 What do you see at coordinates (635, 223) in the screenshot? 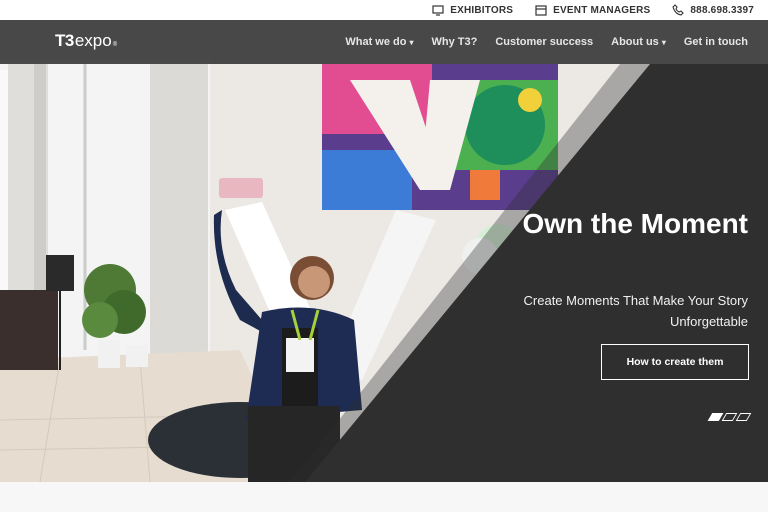
I see `hero-headline: Own the Moment` at bounding box center [635, 223].